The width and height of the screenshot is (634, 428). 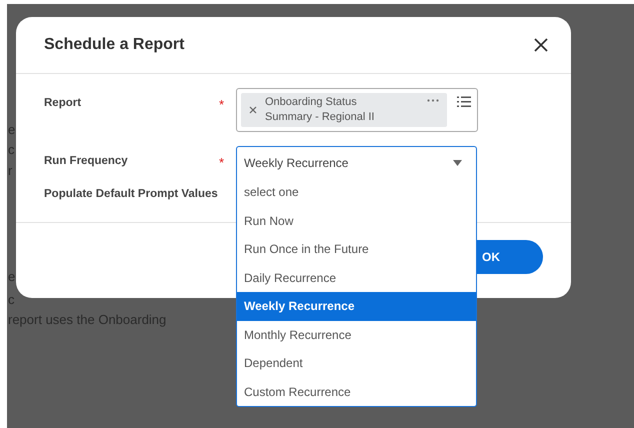 What do you see at coordinates (433, 100) in the screenshot?
I see `more-icon` at bounding box center [433, 100].